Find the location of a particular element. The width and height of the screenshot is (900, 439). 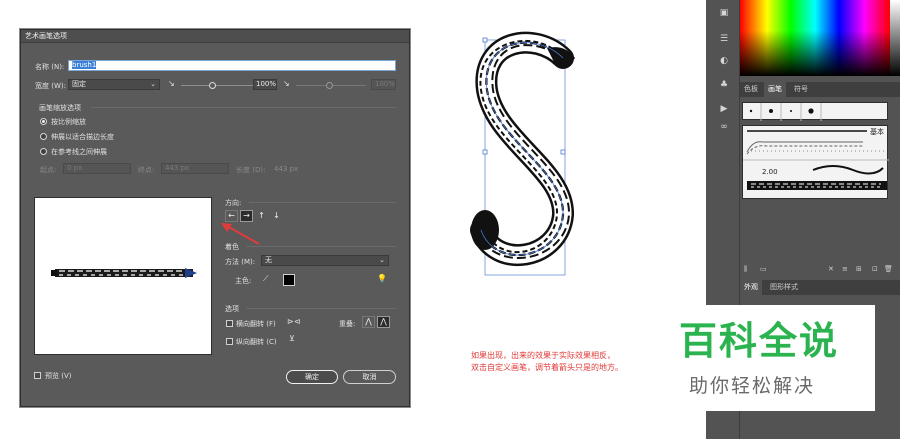

scale-option-label: 按比例缩放 is located at coordinates (68, 122).